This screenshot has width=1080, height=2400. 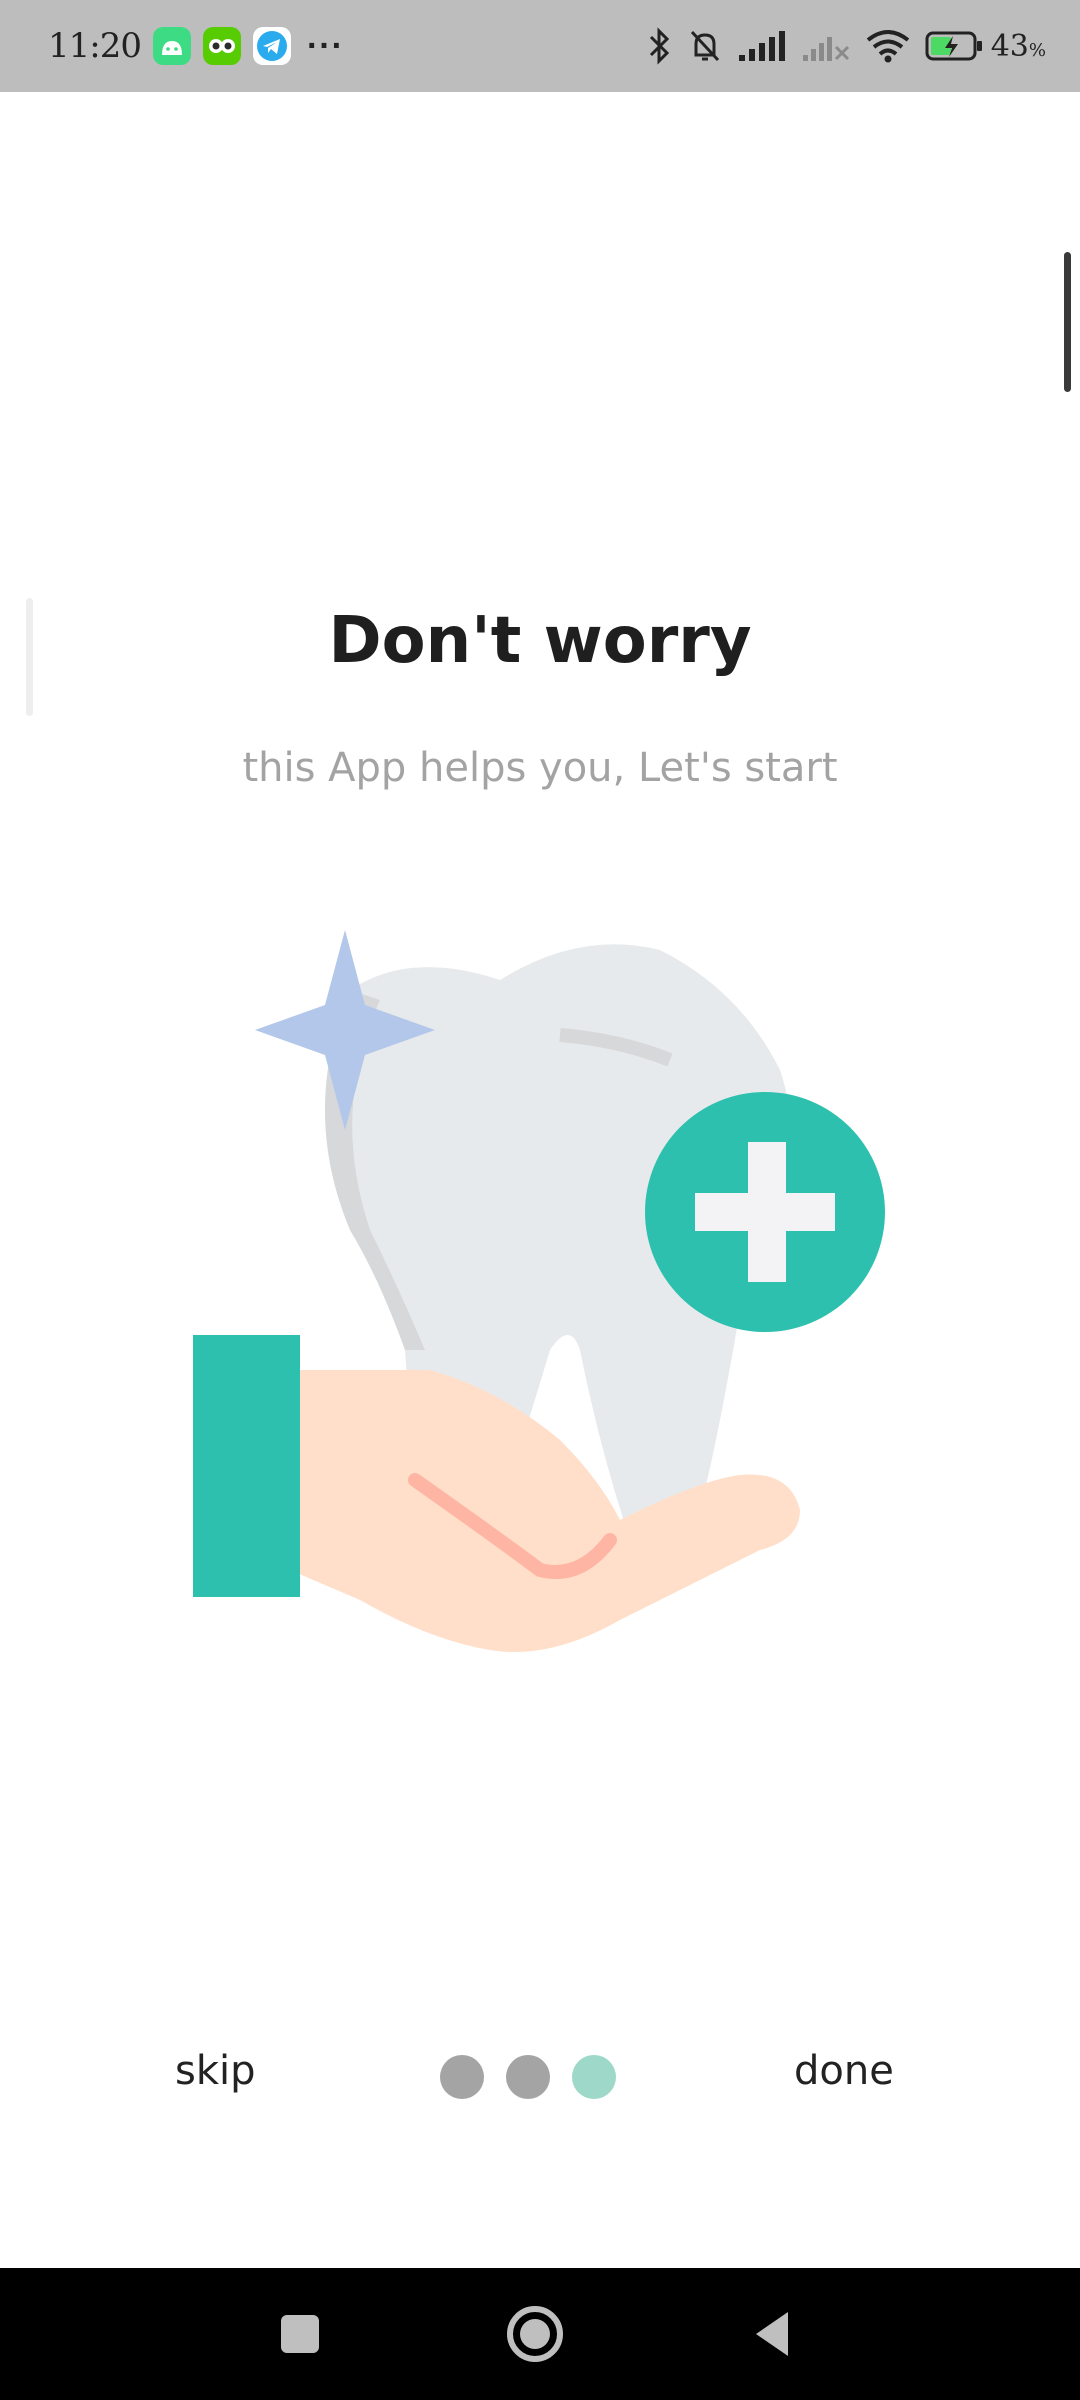 I want to click on status-left: 11:20 ···, so click(x=196, y=46).